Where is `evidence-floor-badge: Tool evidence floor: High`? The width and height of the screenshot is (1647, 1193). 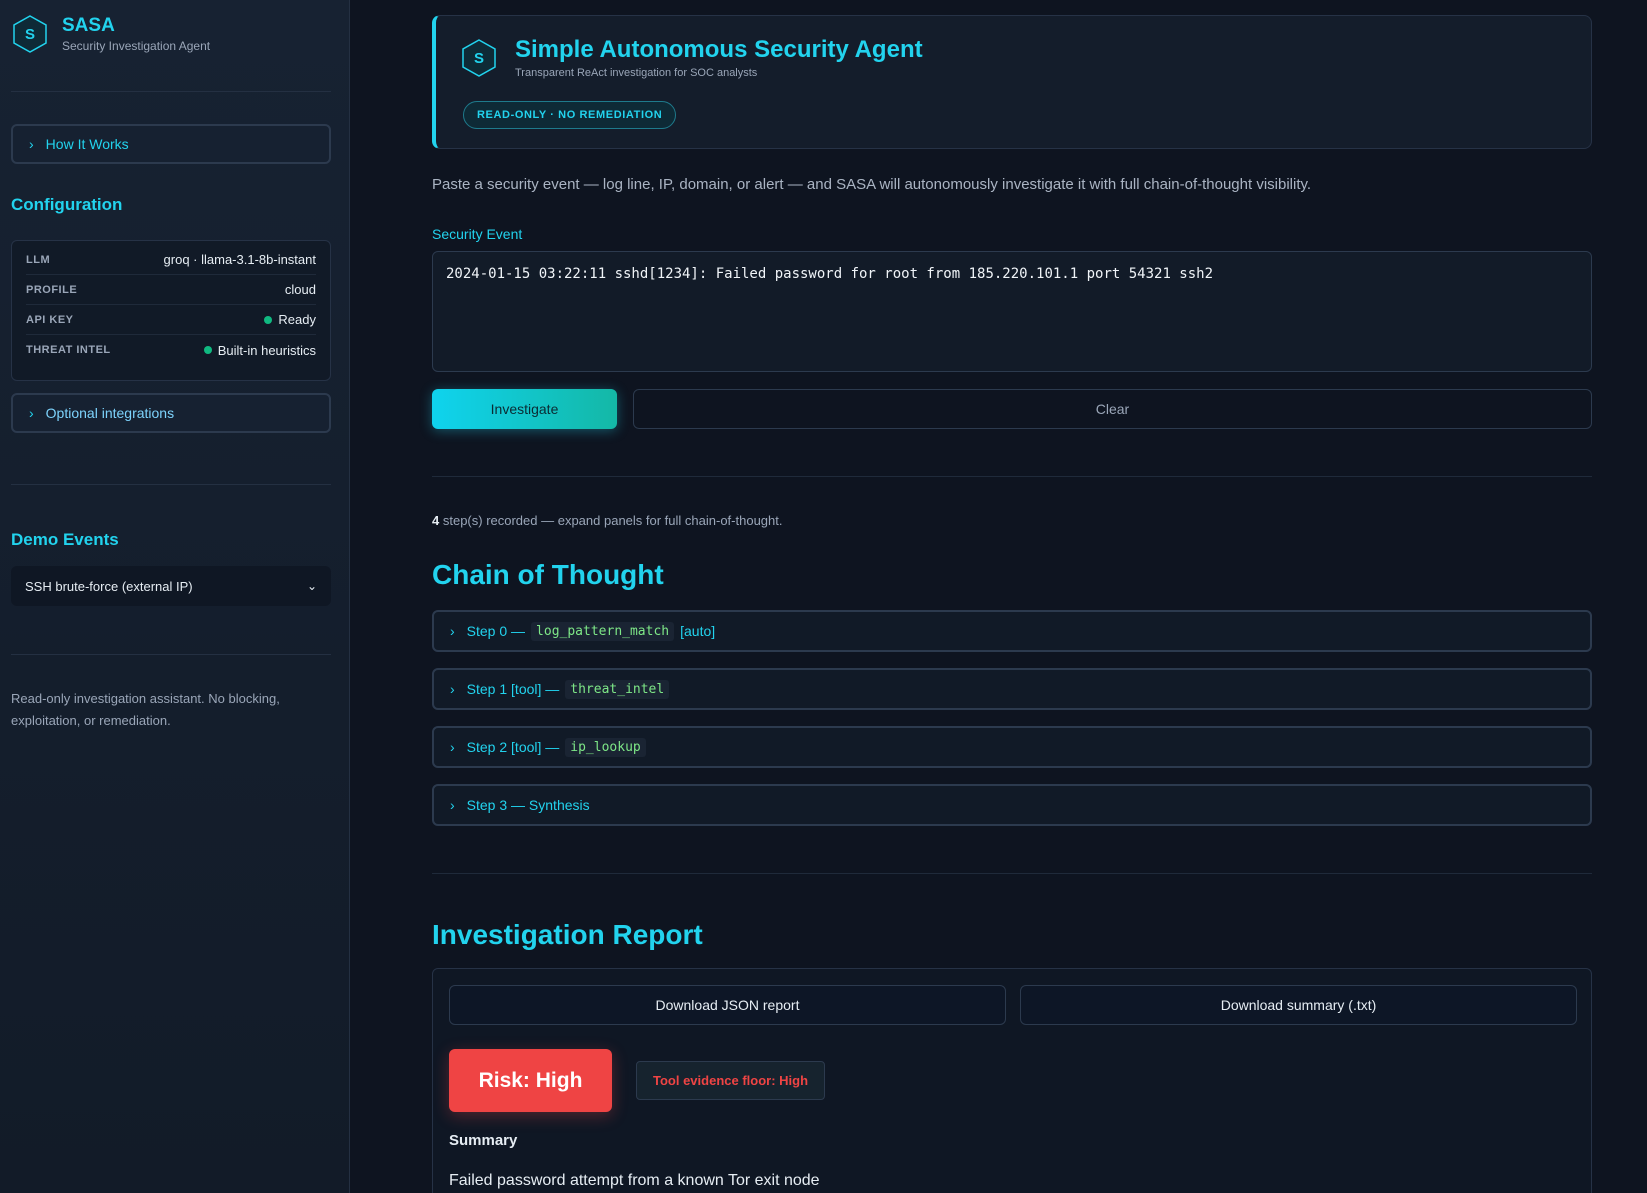 evidence-floor-badge: Tool evidence floor: High is located at coordinates (731, 1080).